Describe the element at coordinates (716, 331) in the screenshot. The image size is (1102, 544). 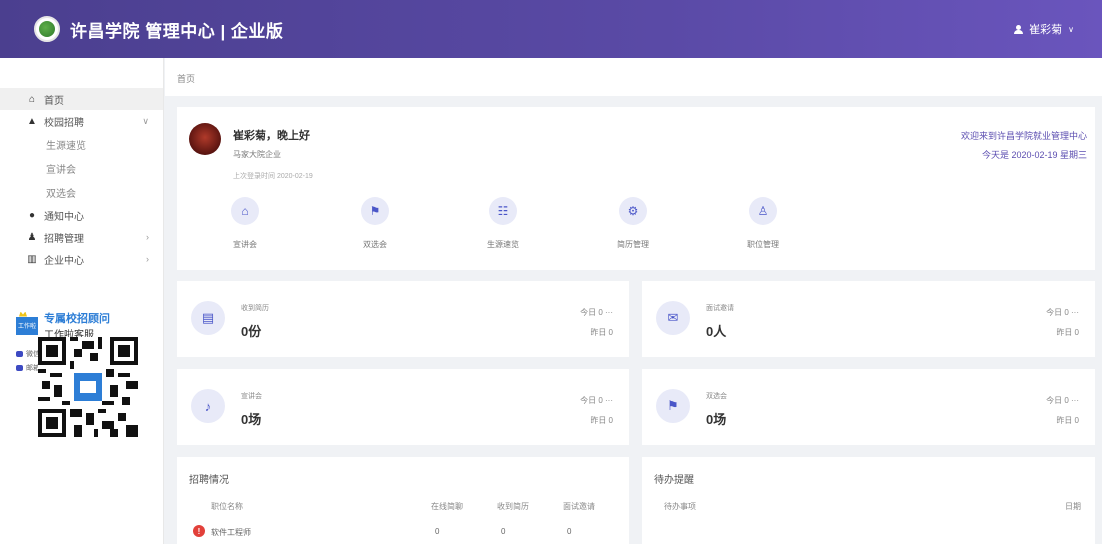
I see `stat-value: 0人` at that location.